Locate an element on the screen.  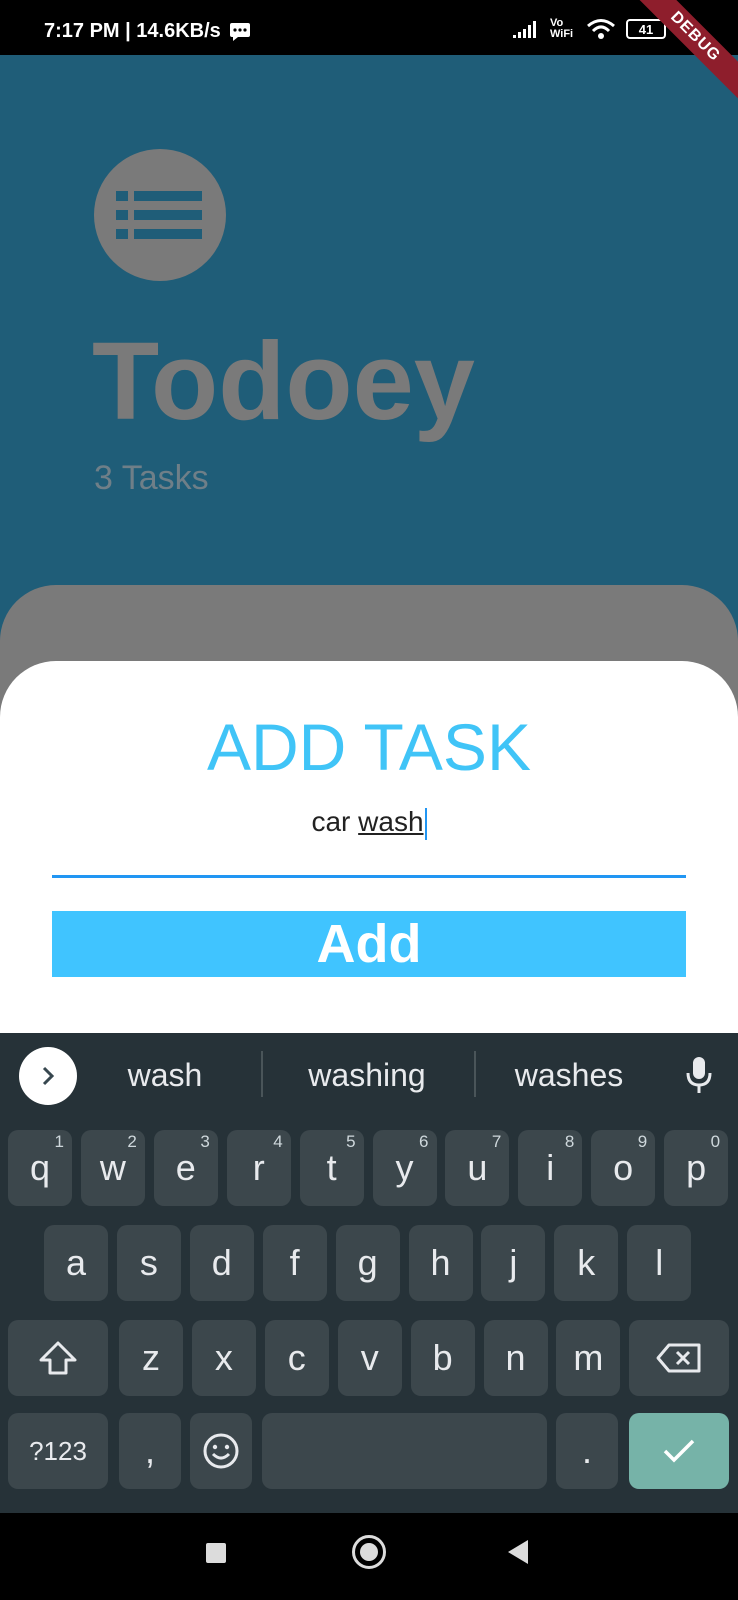
key-t: t5 is located at coordinates (331, 1168).